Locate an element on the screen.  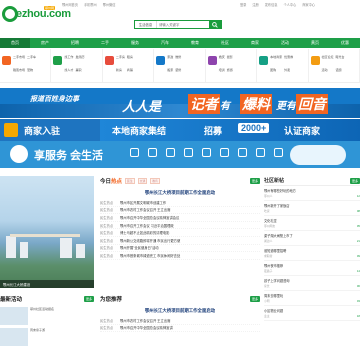
category-link: 二手房 is located at coordinates (120, 60).